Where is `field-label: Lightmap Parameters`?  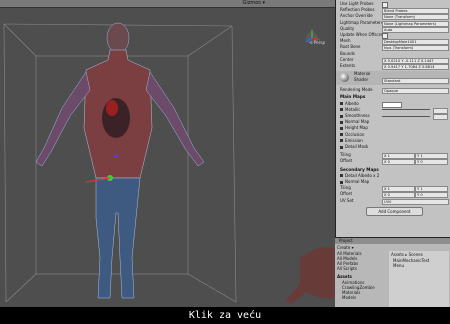
field-label: Lightmap Parameters is located at coordinates (362, 22).